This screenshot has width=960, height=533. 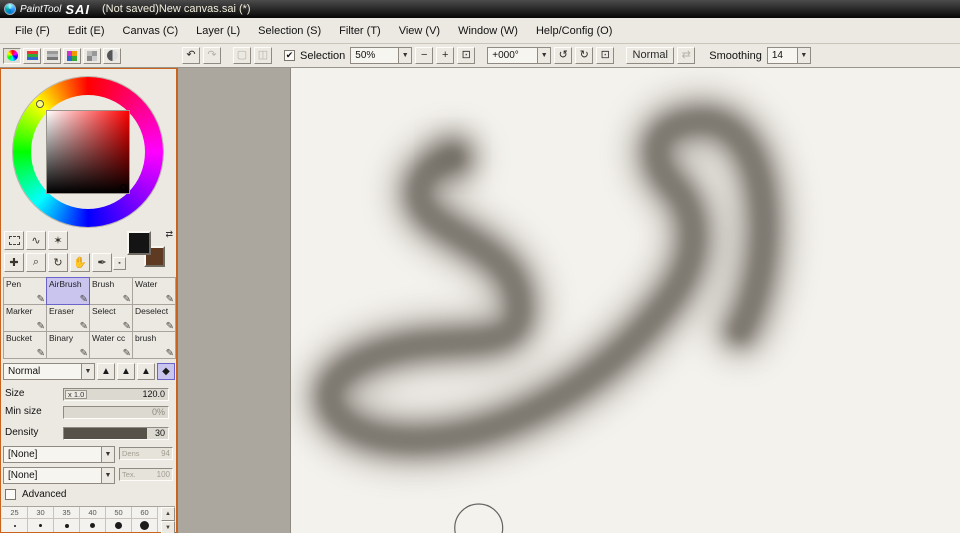 I want to click on size-slider: x 1.0 120.0, so click(x=116, y=394).